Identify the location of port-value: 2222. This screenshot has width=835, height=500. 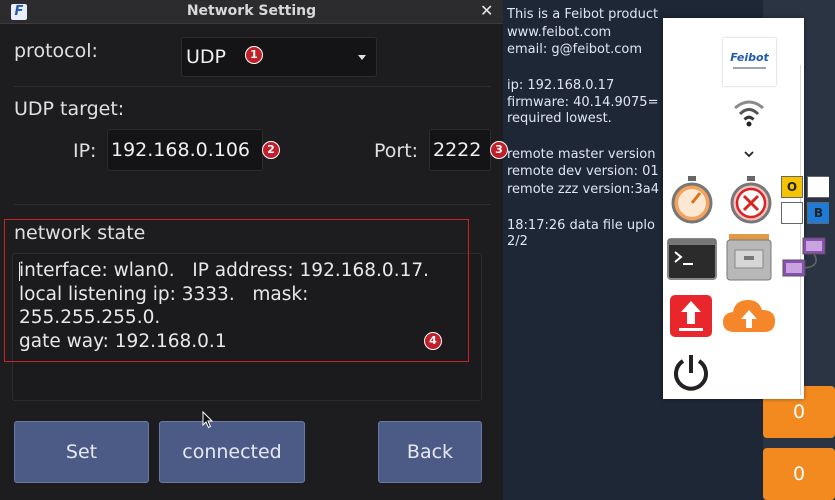
(457, 150).